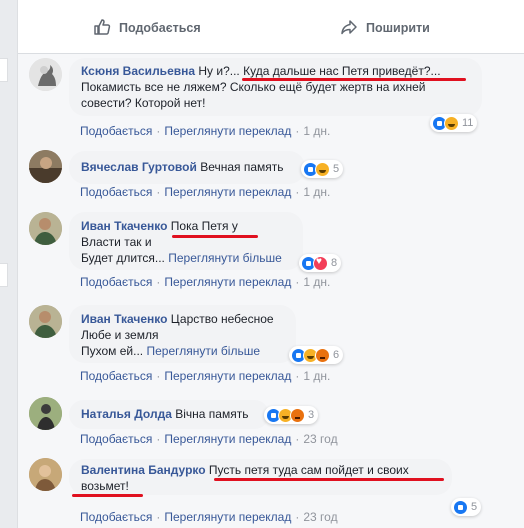  I want to click on comment-author: Наталья Долда, so click(126, 414).